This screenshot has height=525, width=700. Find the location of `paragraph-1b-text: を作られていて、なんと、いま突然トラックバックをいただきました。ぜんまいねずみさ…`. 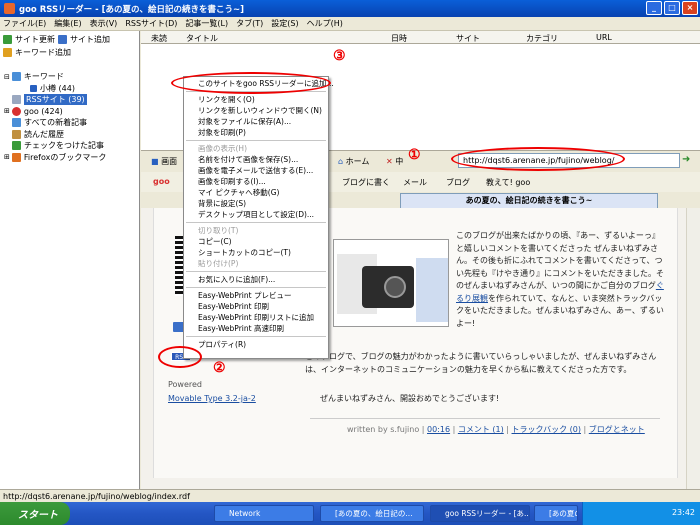

paragraph-1b-text: を作られていて、なんと、いま突然トラックバックをいただきました。ぜんまいねずみさ… is located at coordinates (560, 310).